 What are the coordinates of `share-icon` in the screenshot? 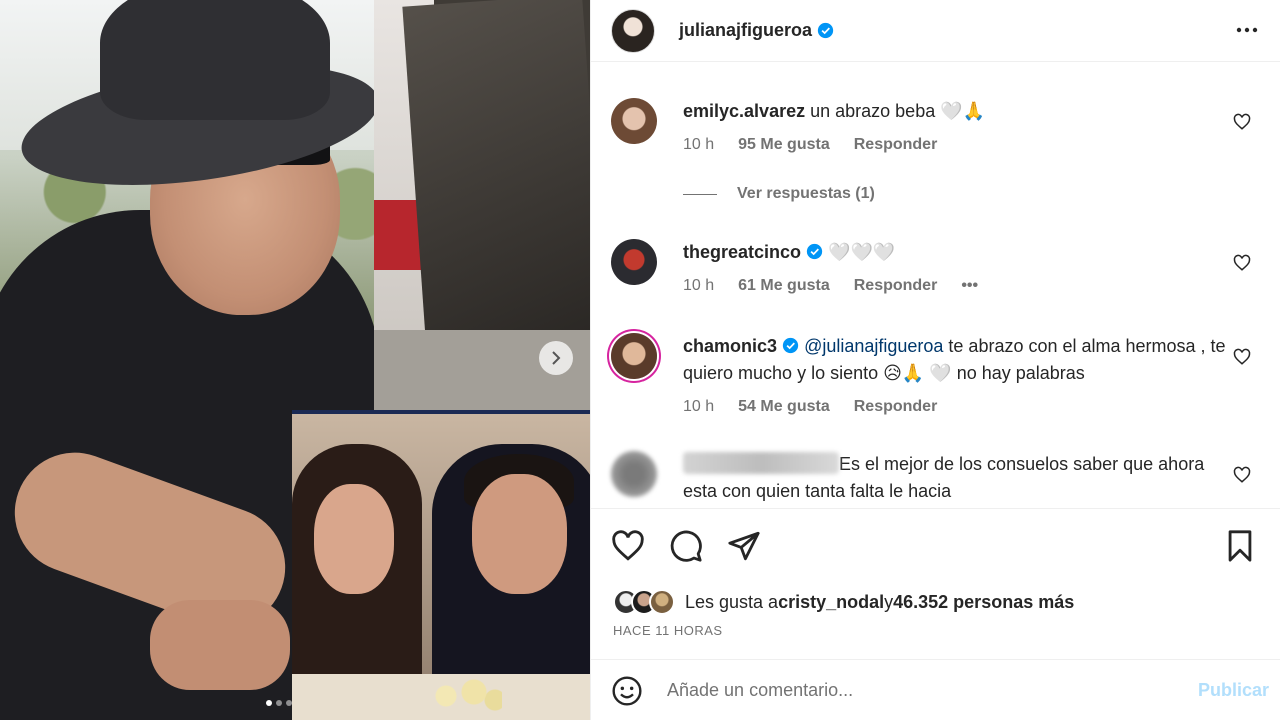 It's located at (744, 546).